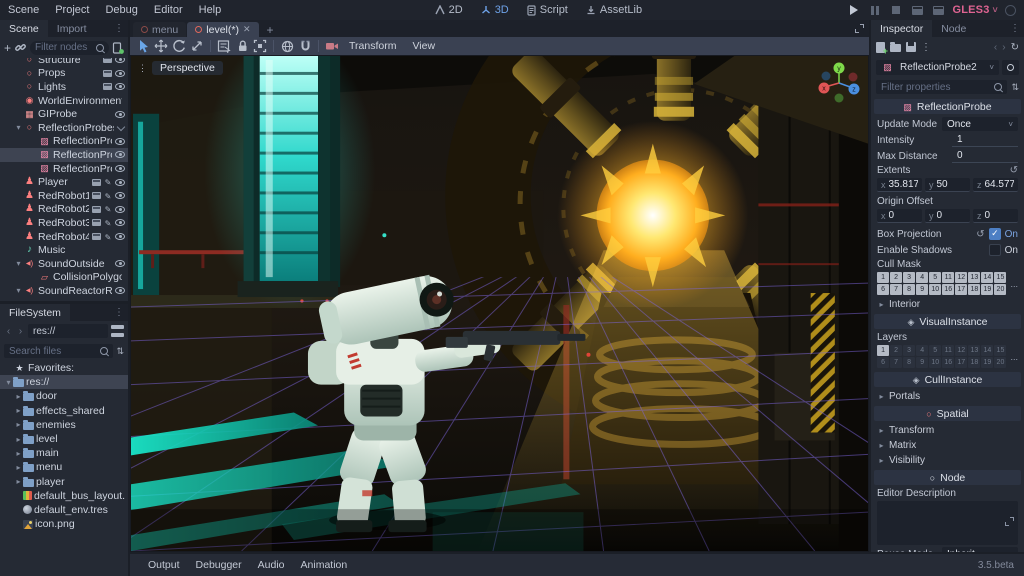  Describe the element at coordinates (961, 277) in the screenshot. I see `mask-cell: 12` at that location.